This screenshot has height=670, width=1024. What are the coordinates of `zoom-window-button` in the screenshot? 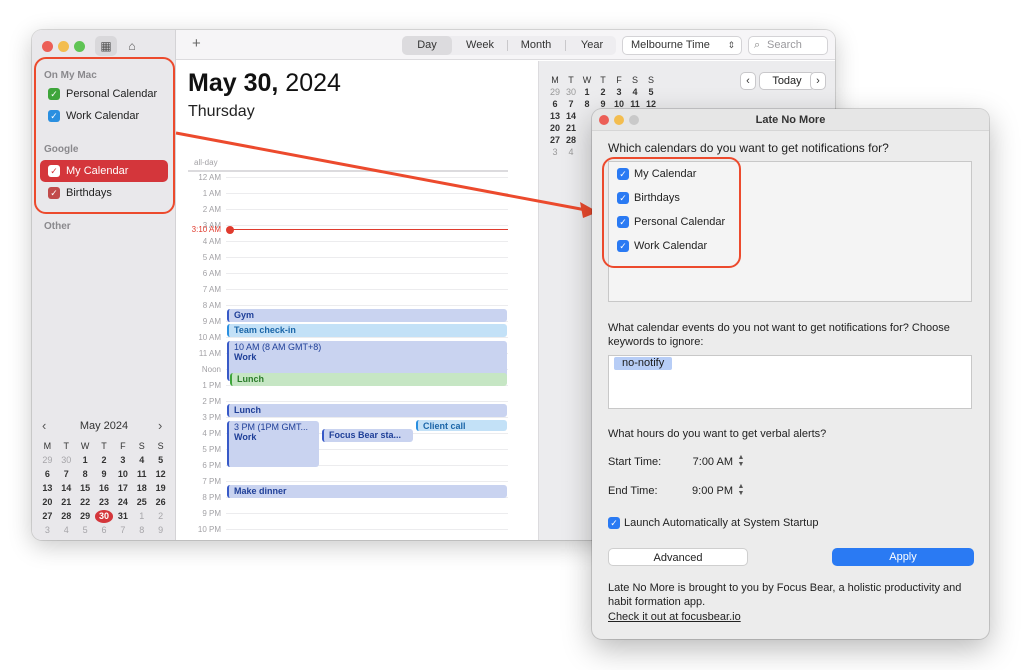 It's located at (634, 120).